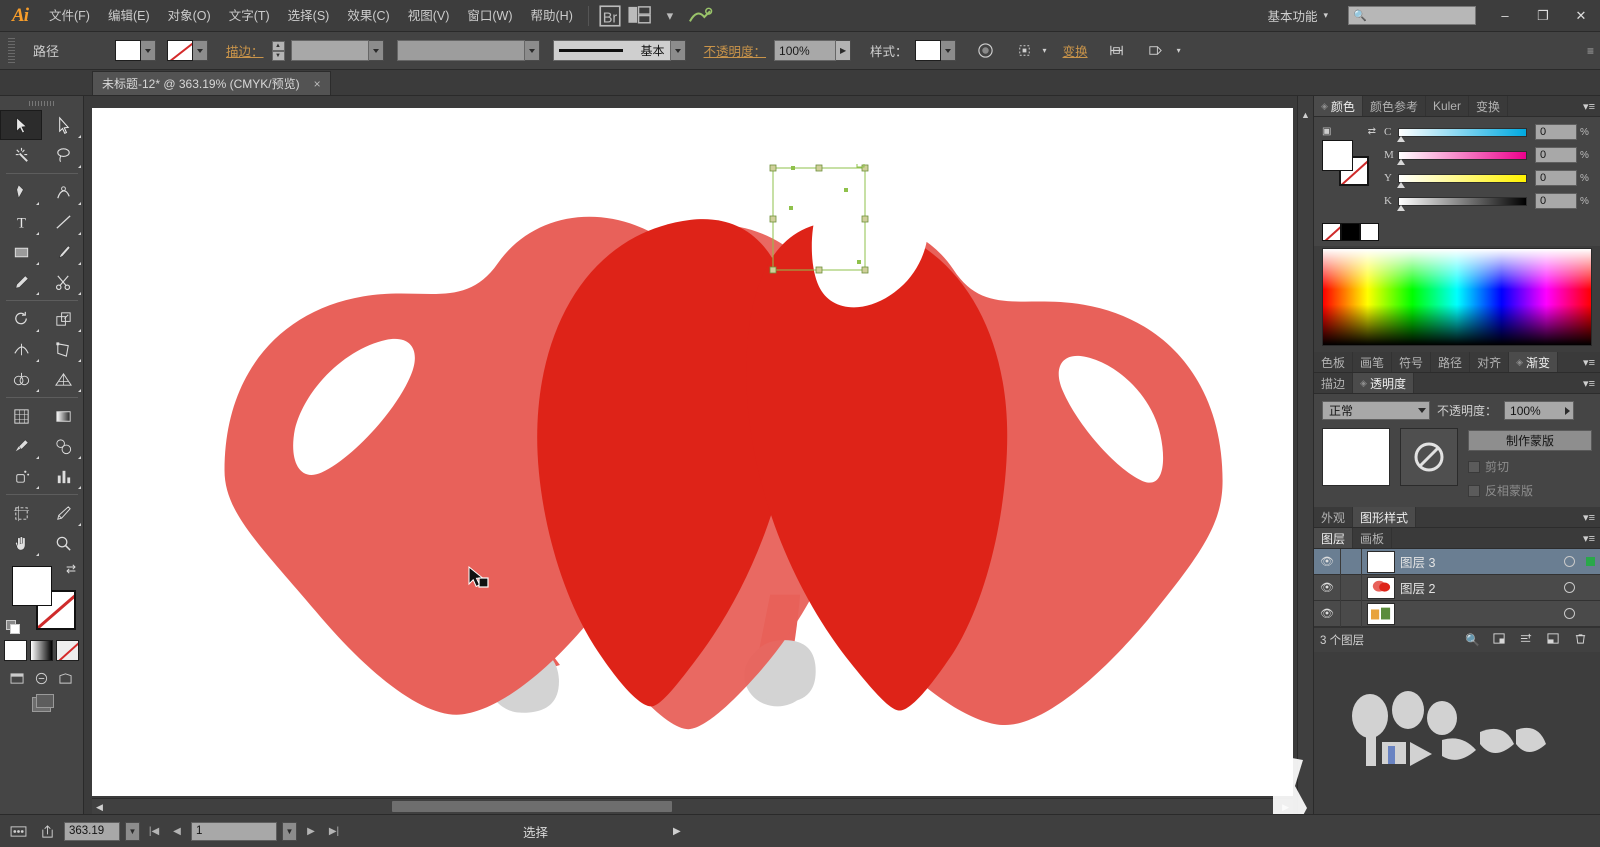 The height and width of the screenshot is (847, 1600). What do you see at coordinates (21, 125) in the screenshot?
I see `selection-tool` at bounding box center [21, 125].